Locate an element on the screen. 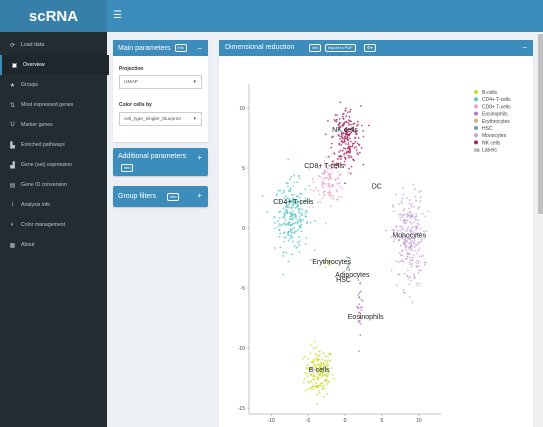 This screenshot has height=427, width=543. sidebar-item-label: Enriched pathways is located at coordinates (43, 145).